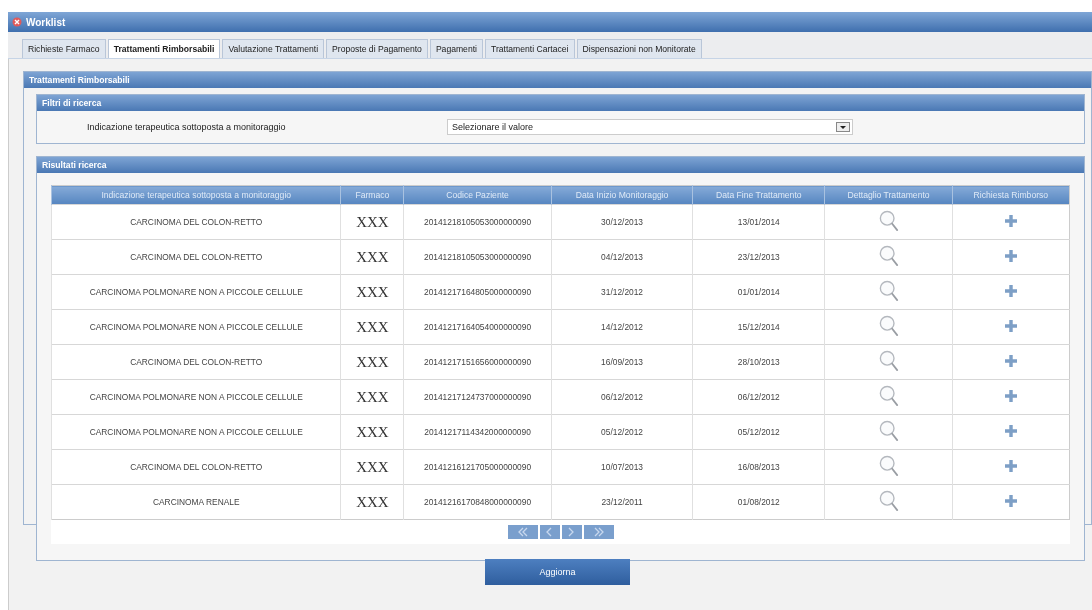 Image resolution: width=1092 pixels, height=610 pixels. What do you see at coordinates (64, 48) in the screenshot?
I see `tab: Richieste Farmaco` at bounding box center [64, 48].